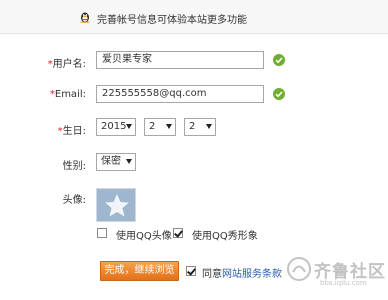 The image size is (388, 300). Describe the element at coordinates (225, 236) in the screenshot. I see `use-qq-show-label: 使用QQ秀形象` at that location.